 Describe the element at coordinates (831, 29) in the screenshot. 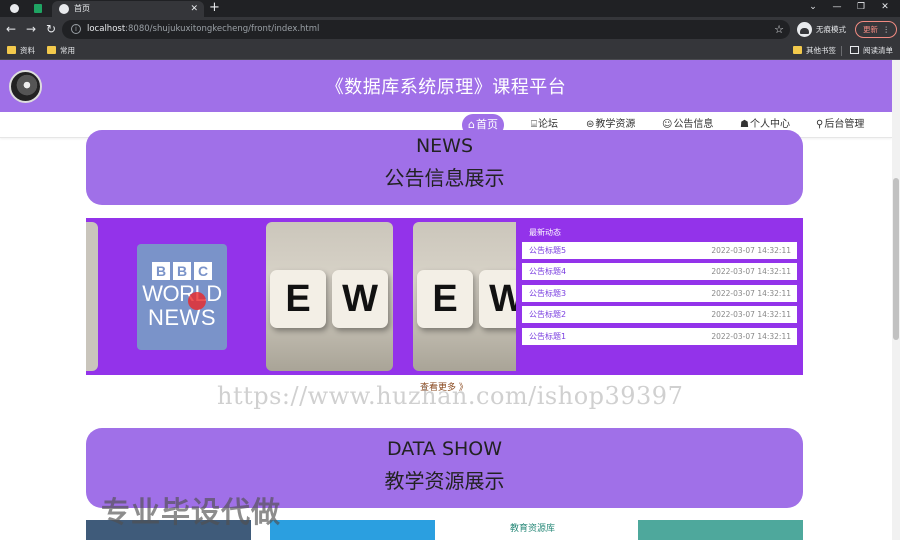

I see `incognito-label: 无痕模式` at that location.